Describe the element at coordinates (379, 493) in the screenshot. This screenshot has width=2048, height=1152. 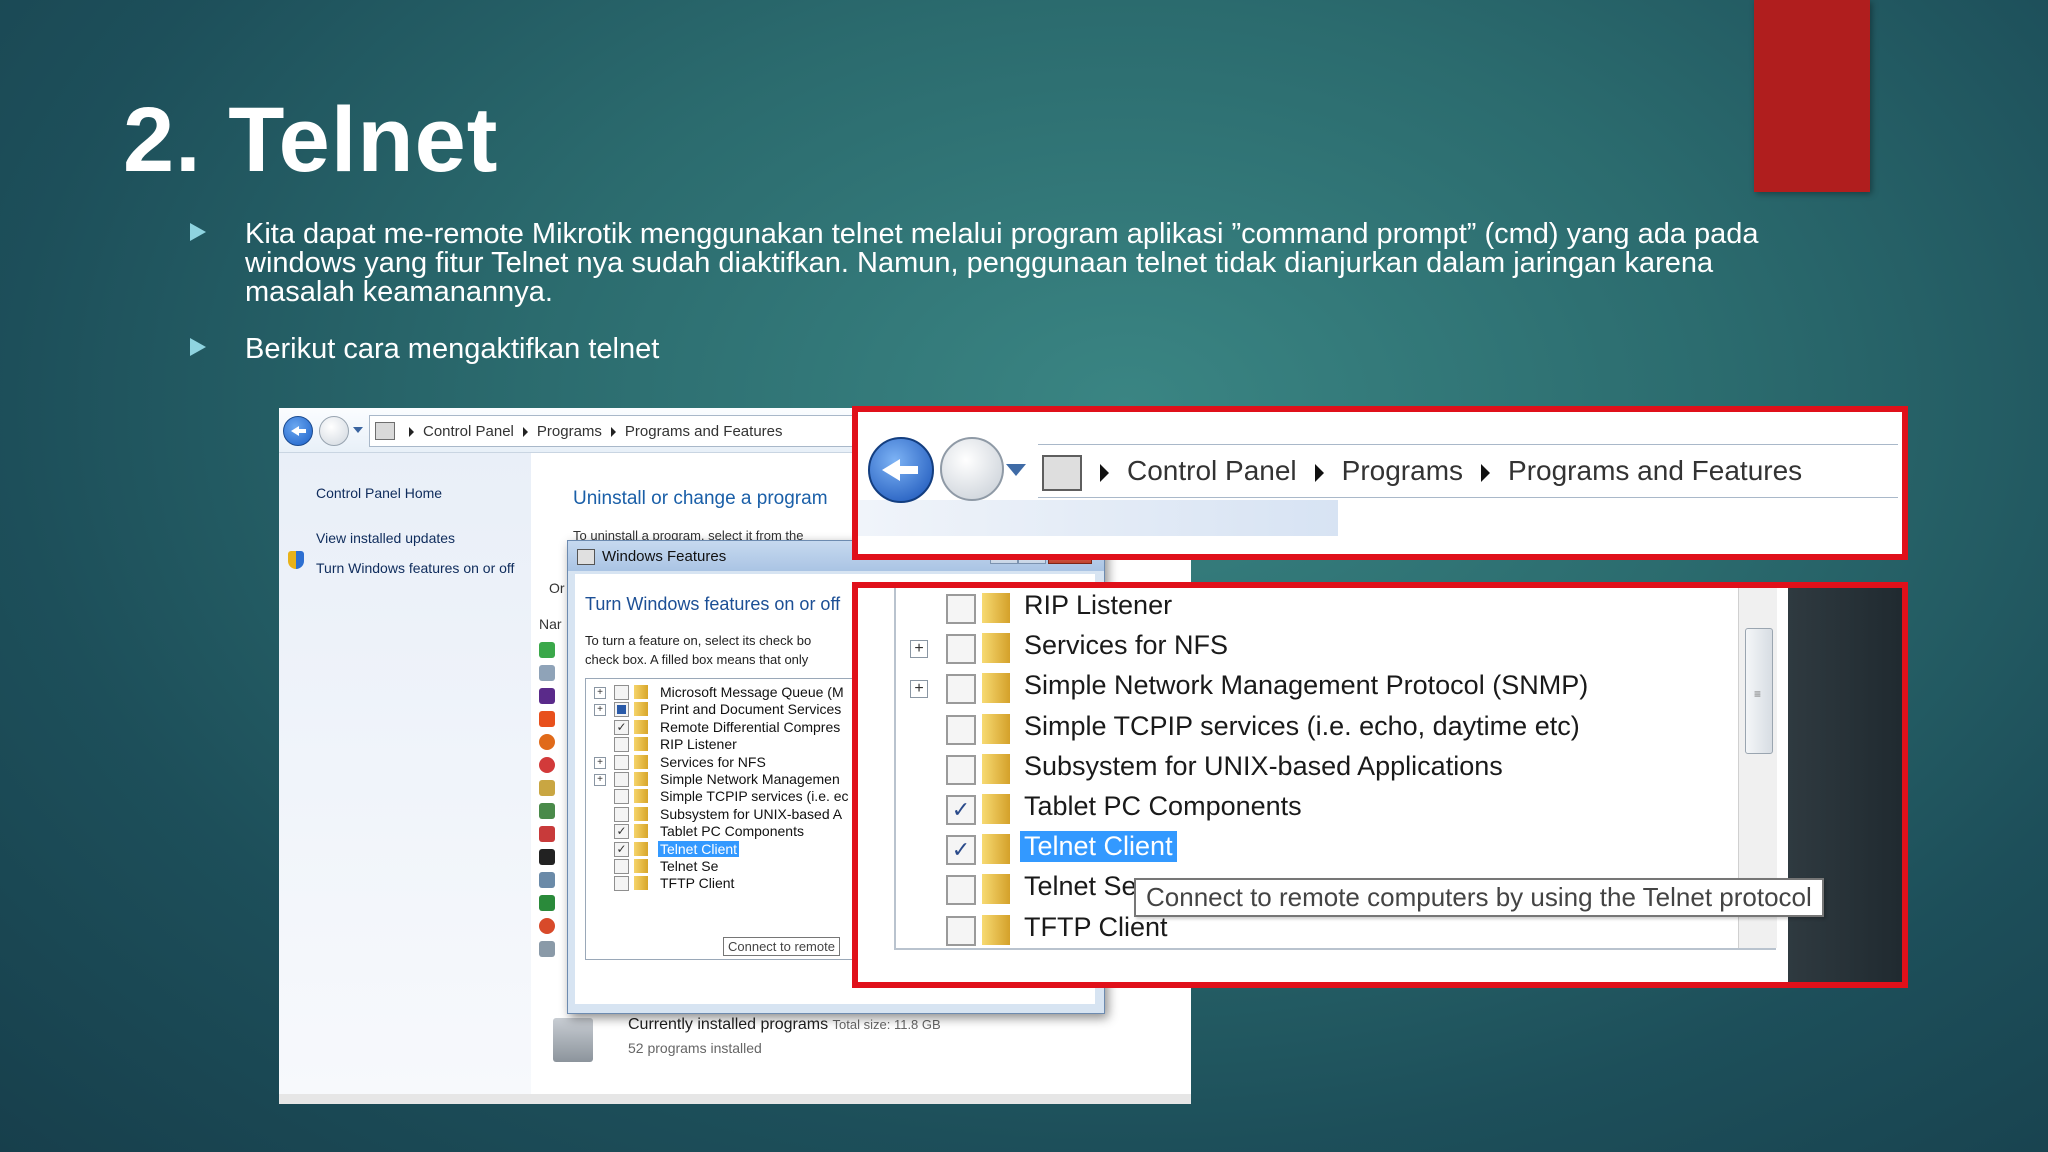
I see `sidebar-link-home: Control Panel Home` at that location.